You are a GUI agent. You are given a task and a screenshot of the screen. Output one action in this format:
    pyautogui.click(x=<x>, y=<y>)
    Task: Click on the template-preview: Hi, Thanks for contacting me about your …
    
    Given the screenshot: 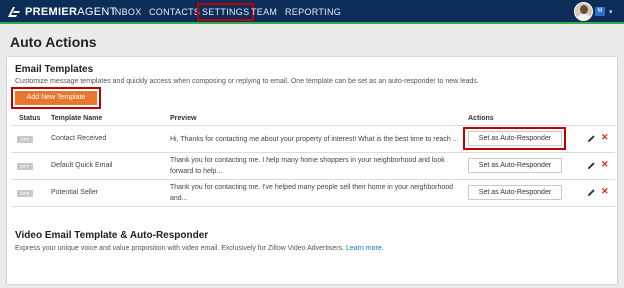 What is the action you would take?
    pyautogui.click(x=314, y=139)
    